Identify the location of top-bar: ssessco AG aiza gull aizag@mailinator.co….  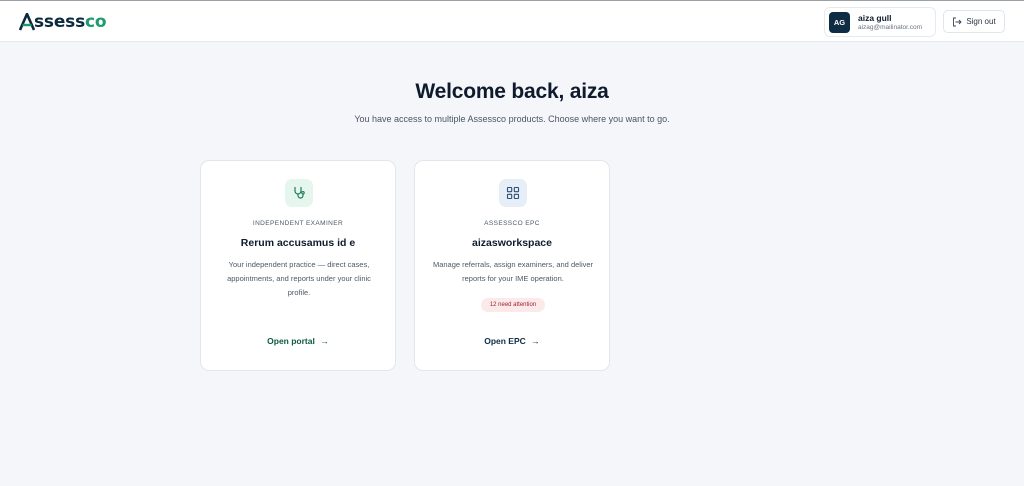
(512, 21).